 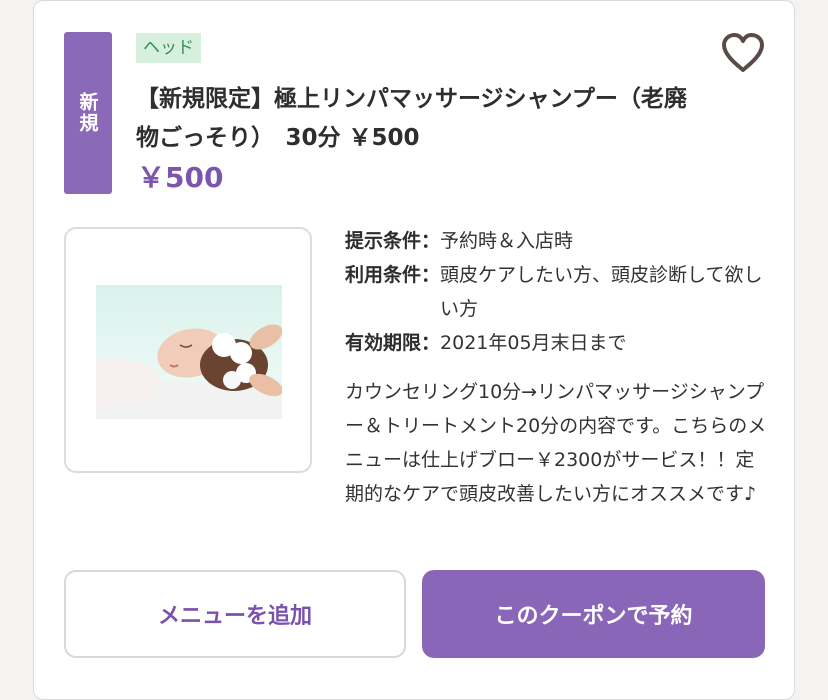 What do you see at coordinates (168, 48) in the screenshot?
I see `category-tag: ヘッド` at bounding box center [168, 48].